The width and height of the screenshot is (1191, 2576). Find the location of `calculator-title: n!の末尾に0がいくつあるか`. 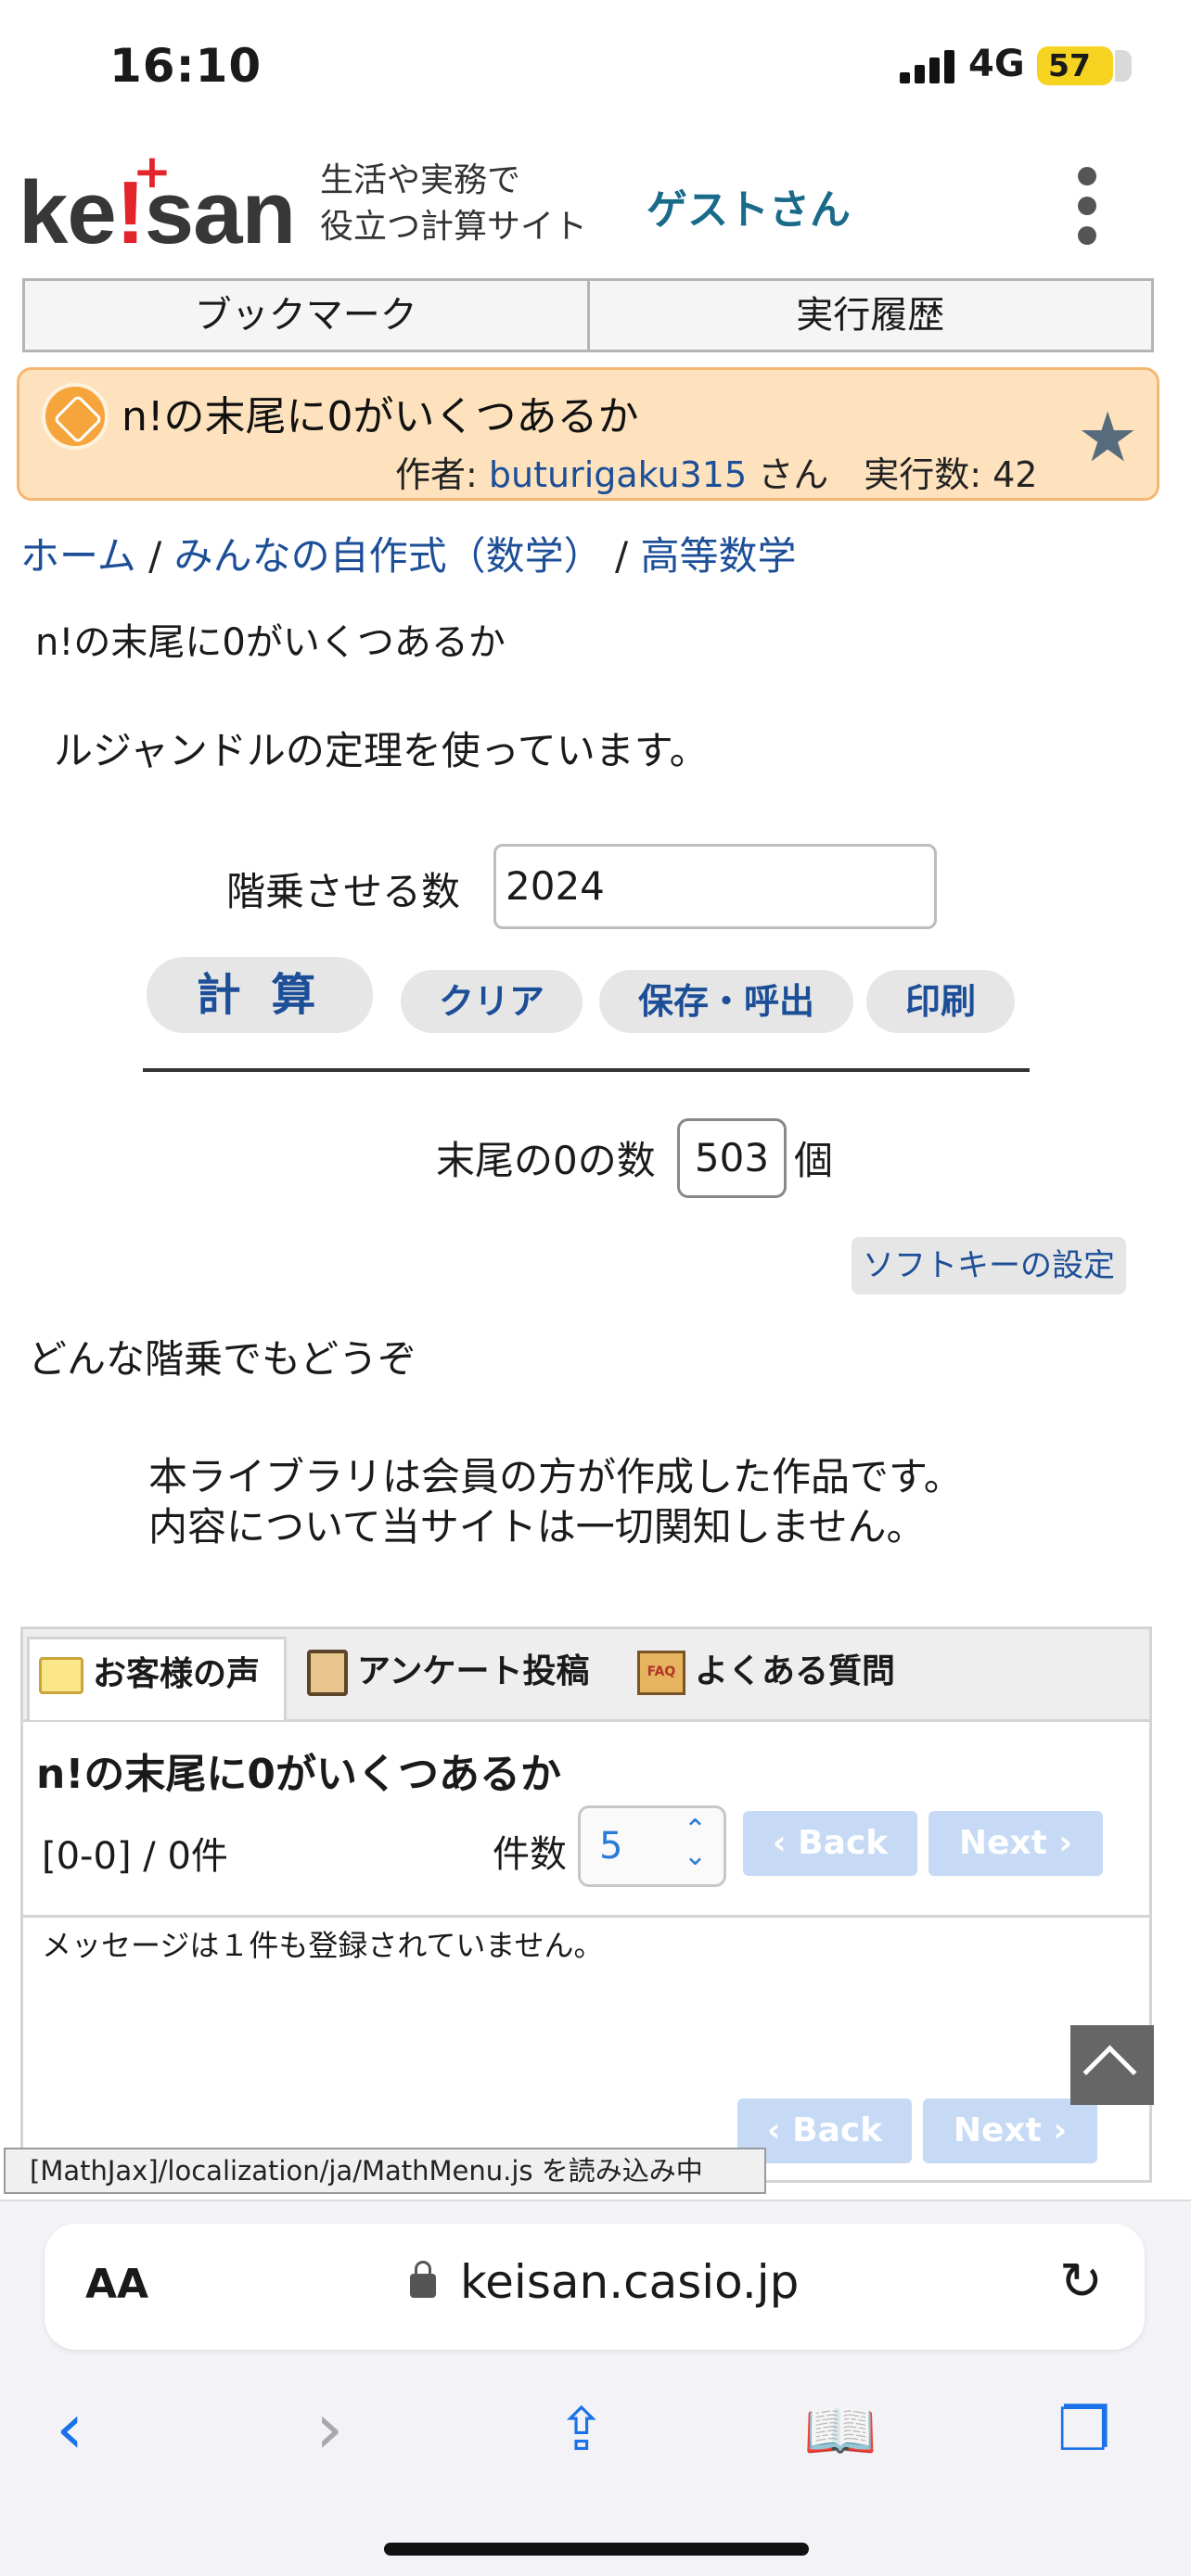

calculator-title: n!の末尾に0がいくつあるか is located at coordinates (380, 416).